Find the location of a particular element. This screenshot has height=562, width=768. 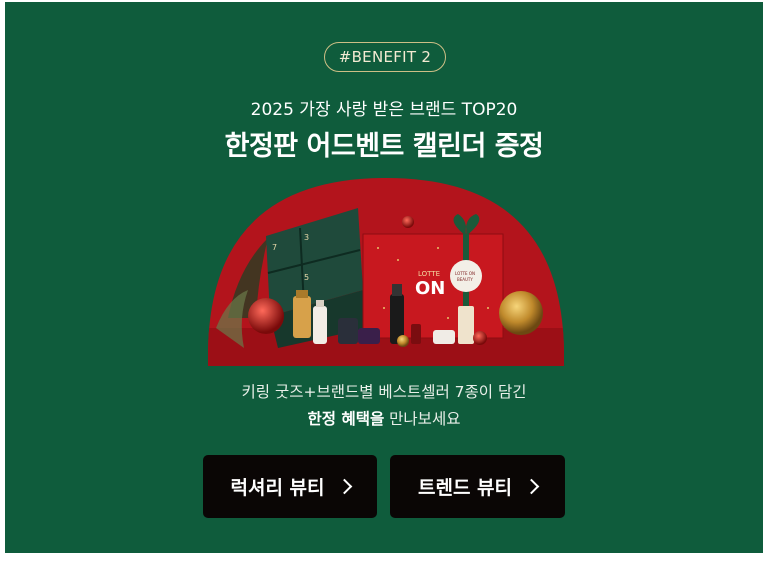

benefit-badge: #BENEFIT 2 is located at coordinates (385, 57).